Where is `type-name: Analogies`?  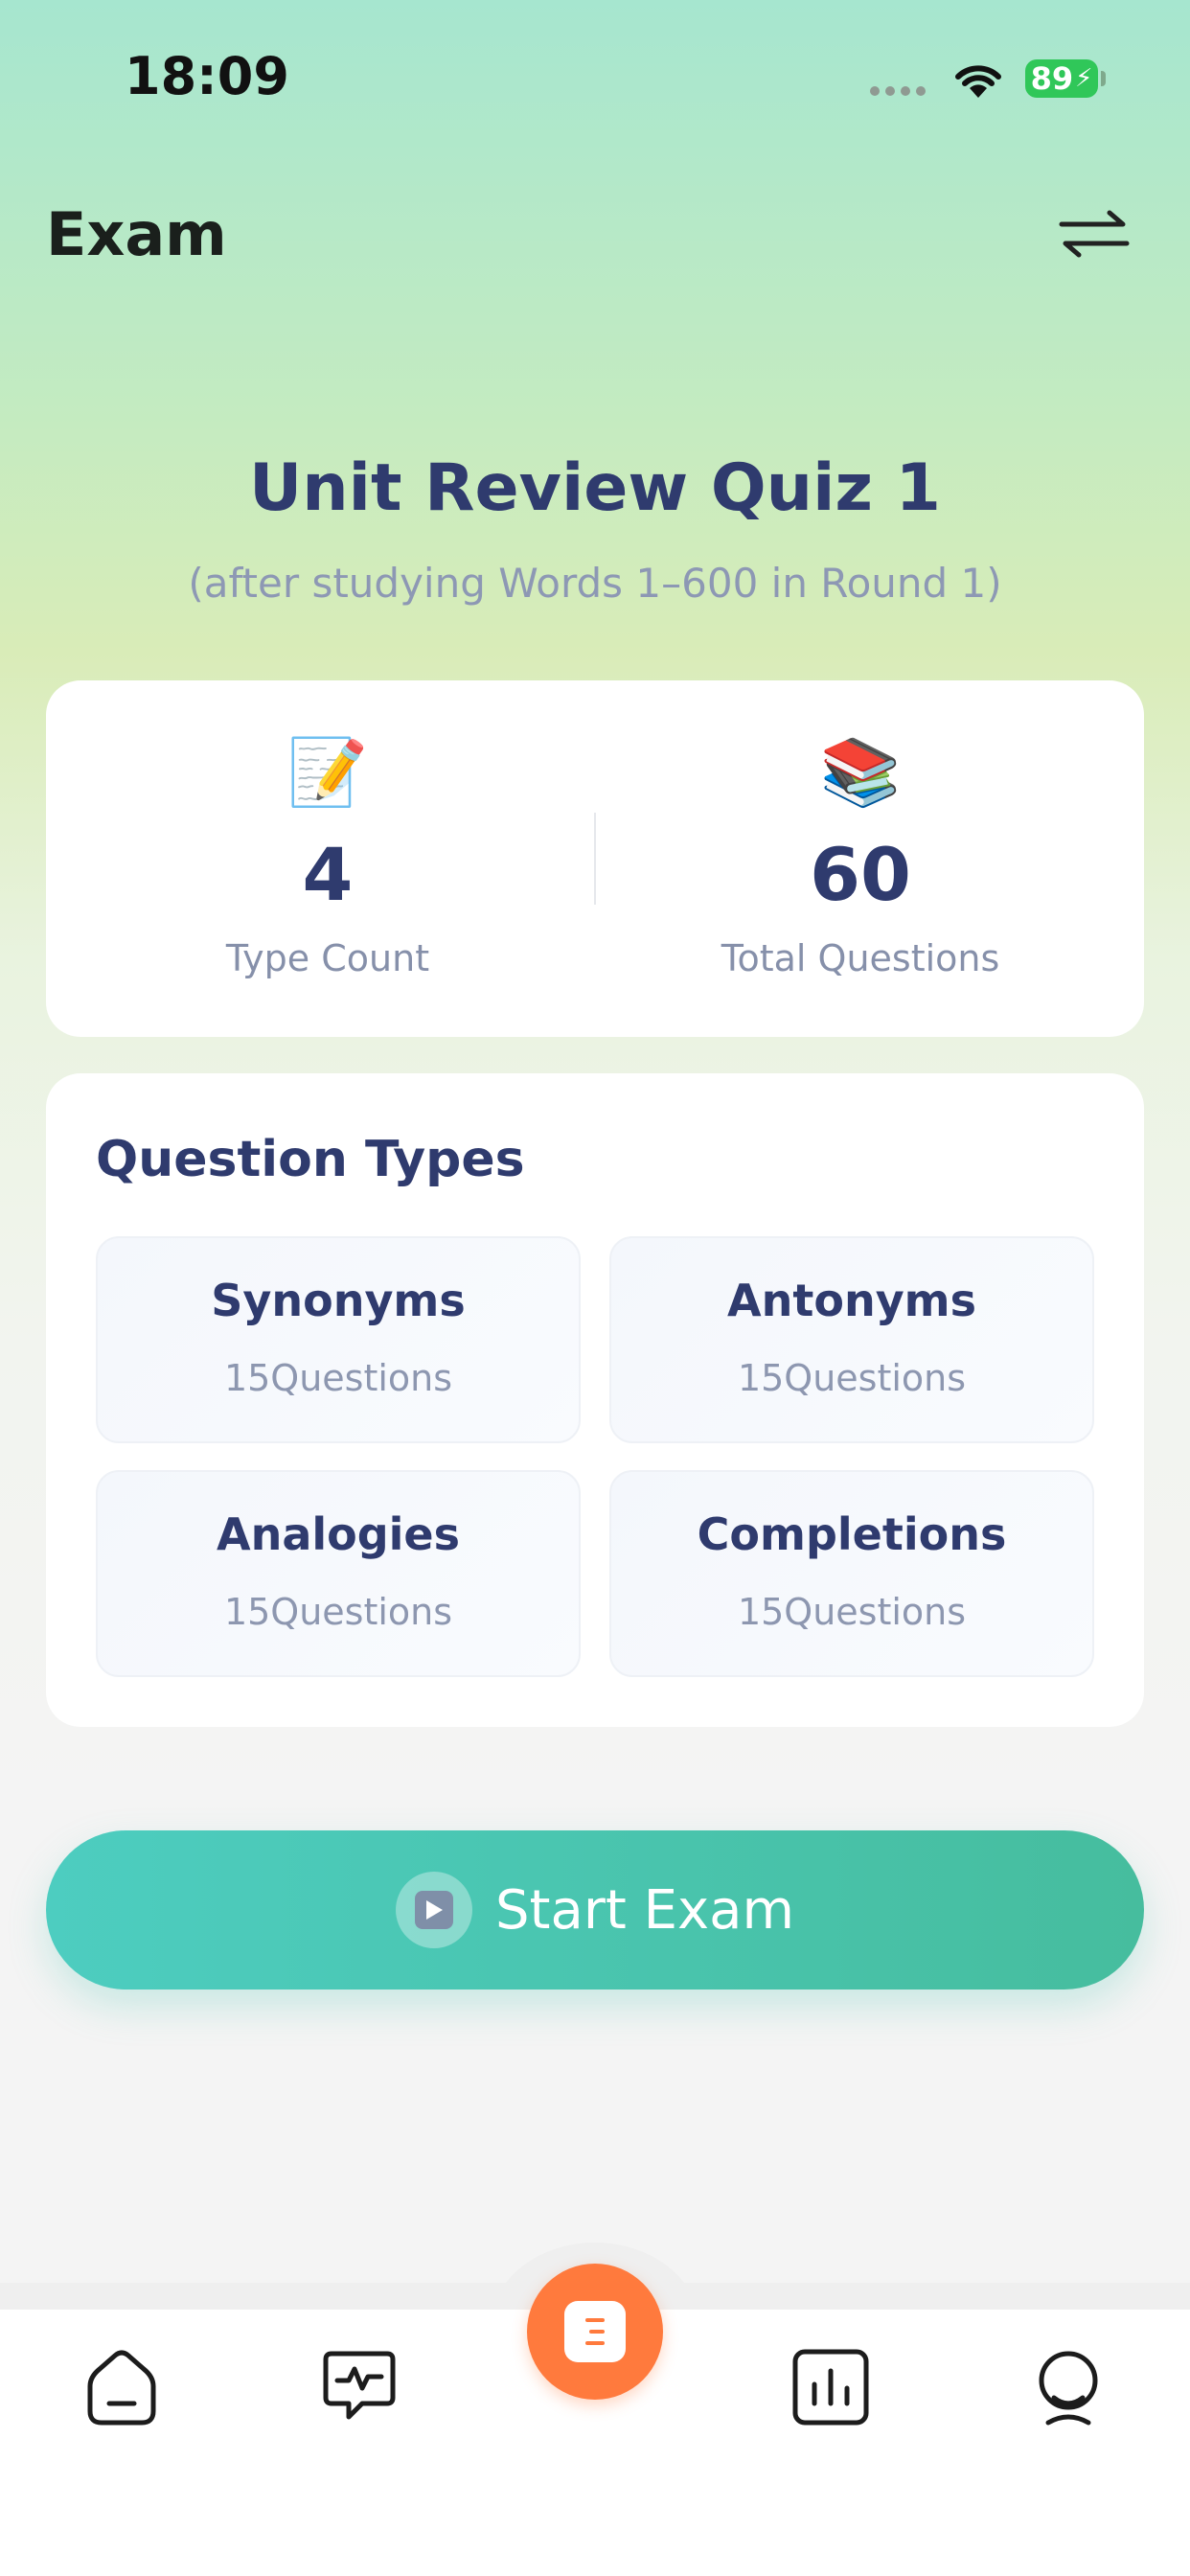 type-name: Analogies is located at coordinates (339, 1534).